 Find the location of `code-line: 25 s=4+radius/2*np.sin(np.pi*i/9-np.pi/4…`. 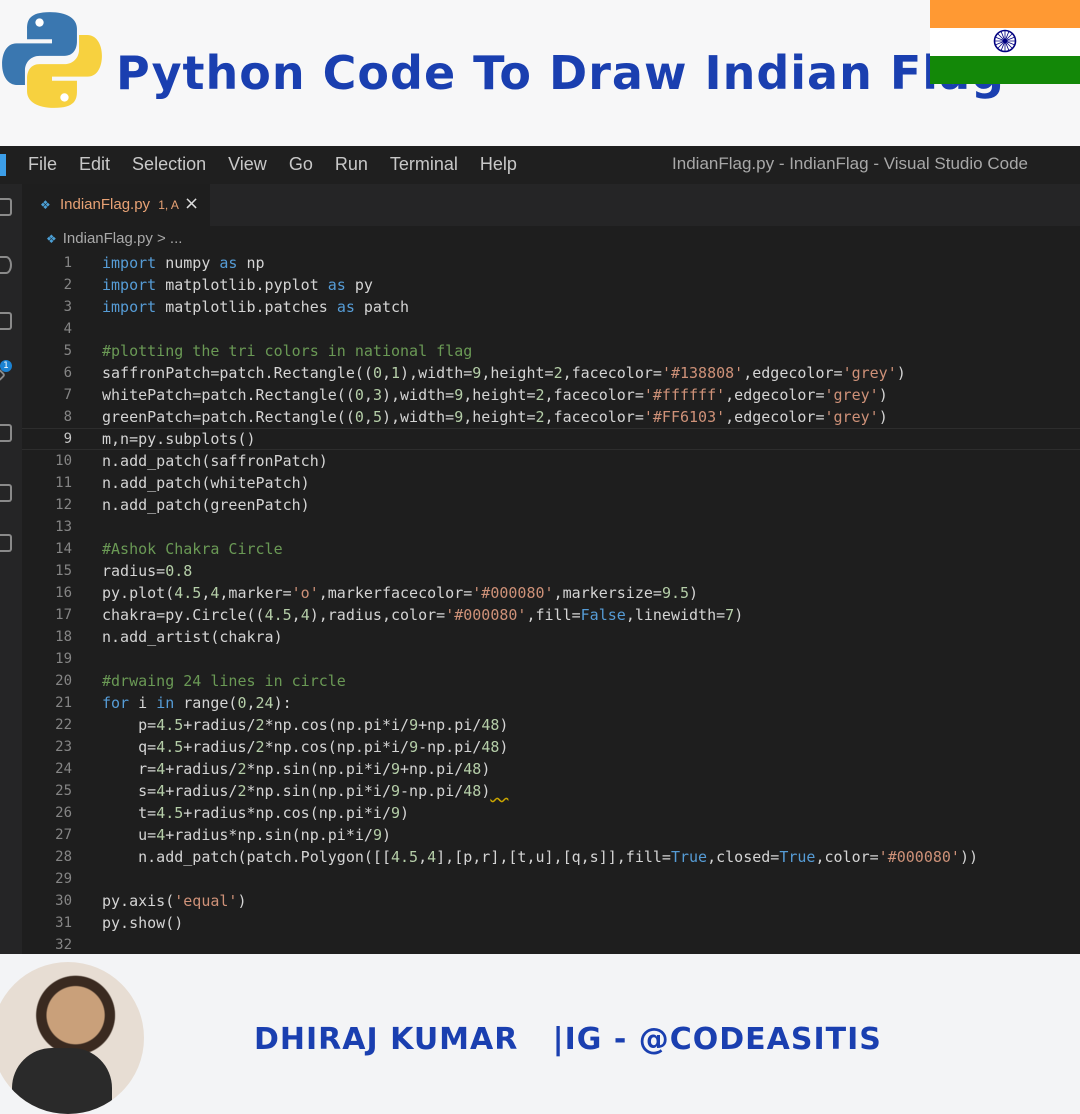

code-line: 25 s=4+radius/2*np.sin(np.pi*i/9-np.pi/4… is located at coordinates (551, 791).